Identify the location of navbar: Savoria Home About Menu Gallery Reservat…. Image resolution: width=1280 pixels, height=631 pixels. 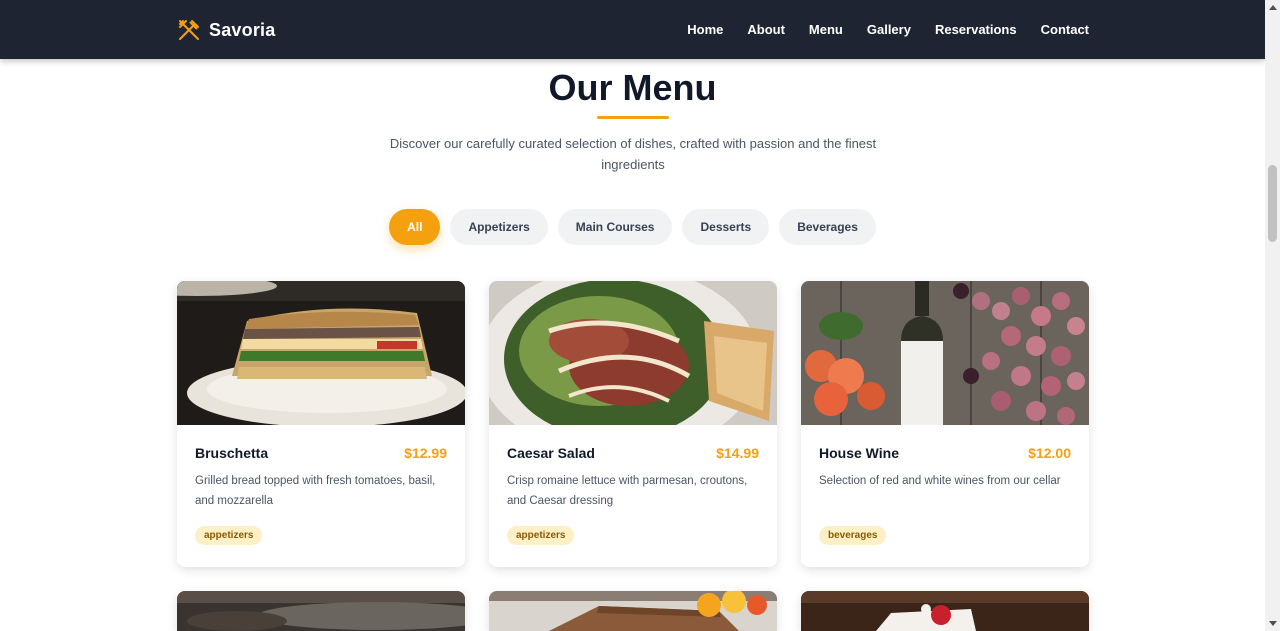
(632, 29).